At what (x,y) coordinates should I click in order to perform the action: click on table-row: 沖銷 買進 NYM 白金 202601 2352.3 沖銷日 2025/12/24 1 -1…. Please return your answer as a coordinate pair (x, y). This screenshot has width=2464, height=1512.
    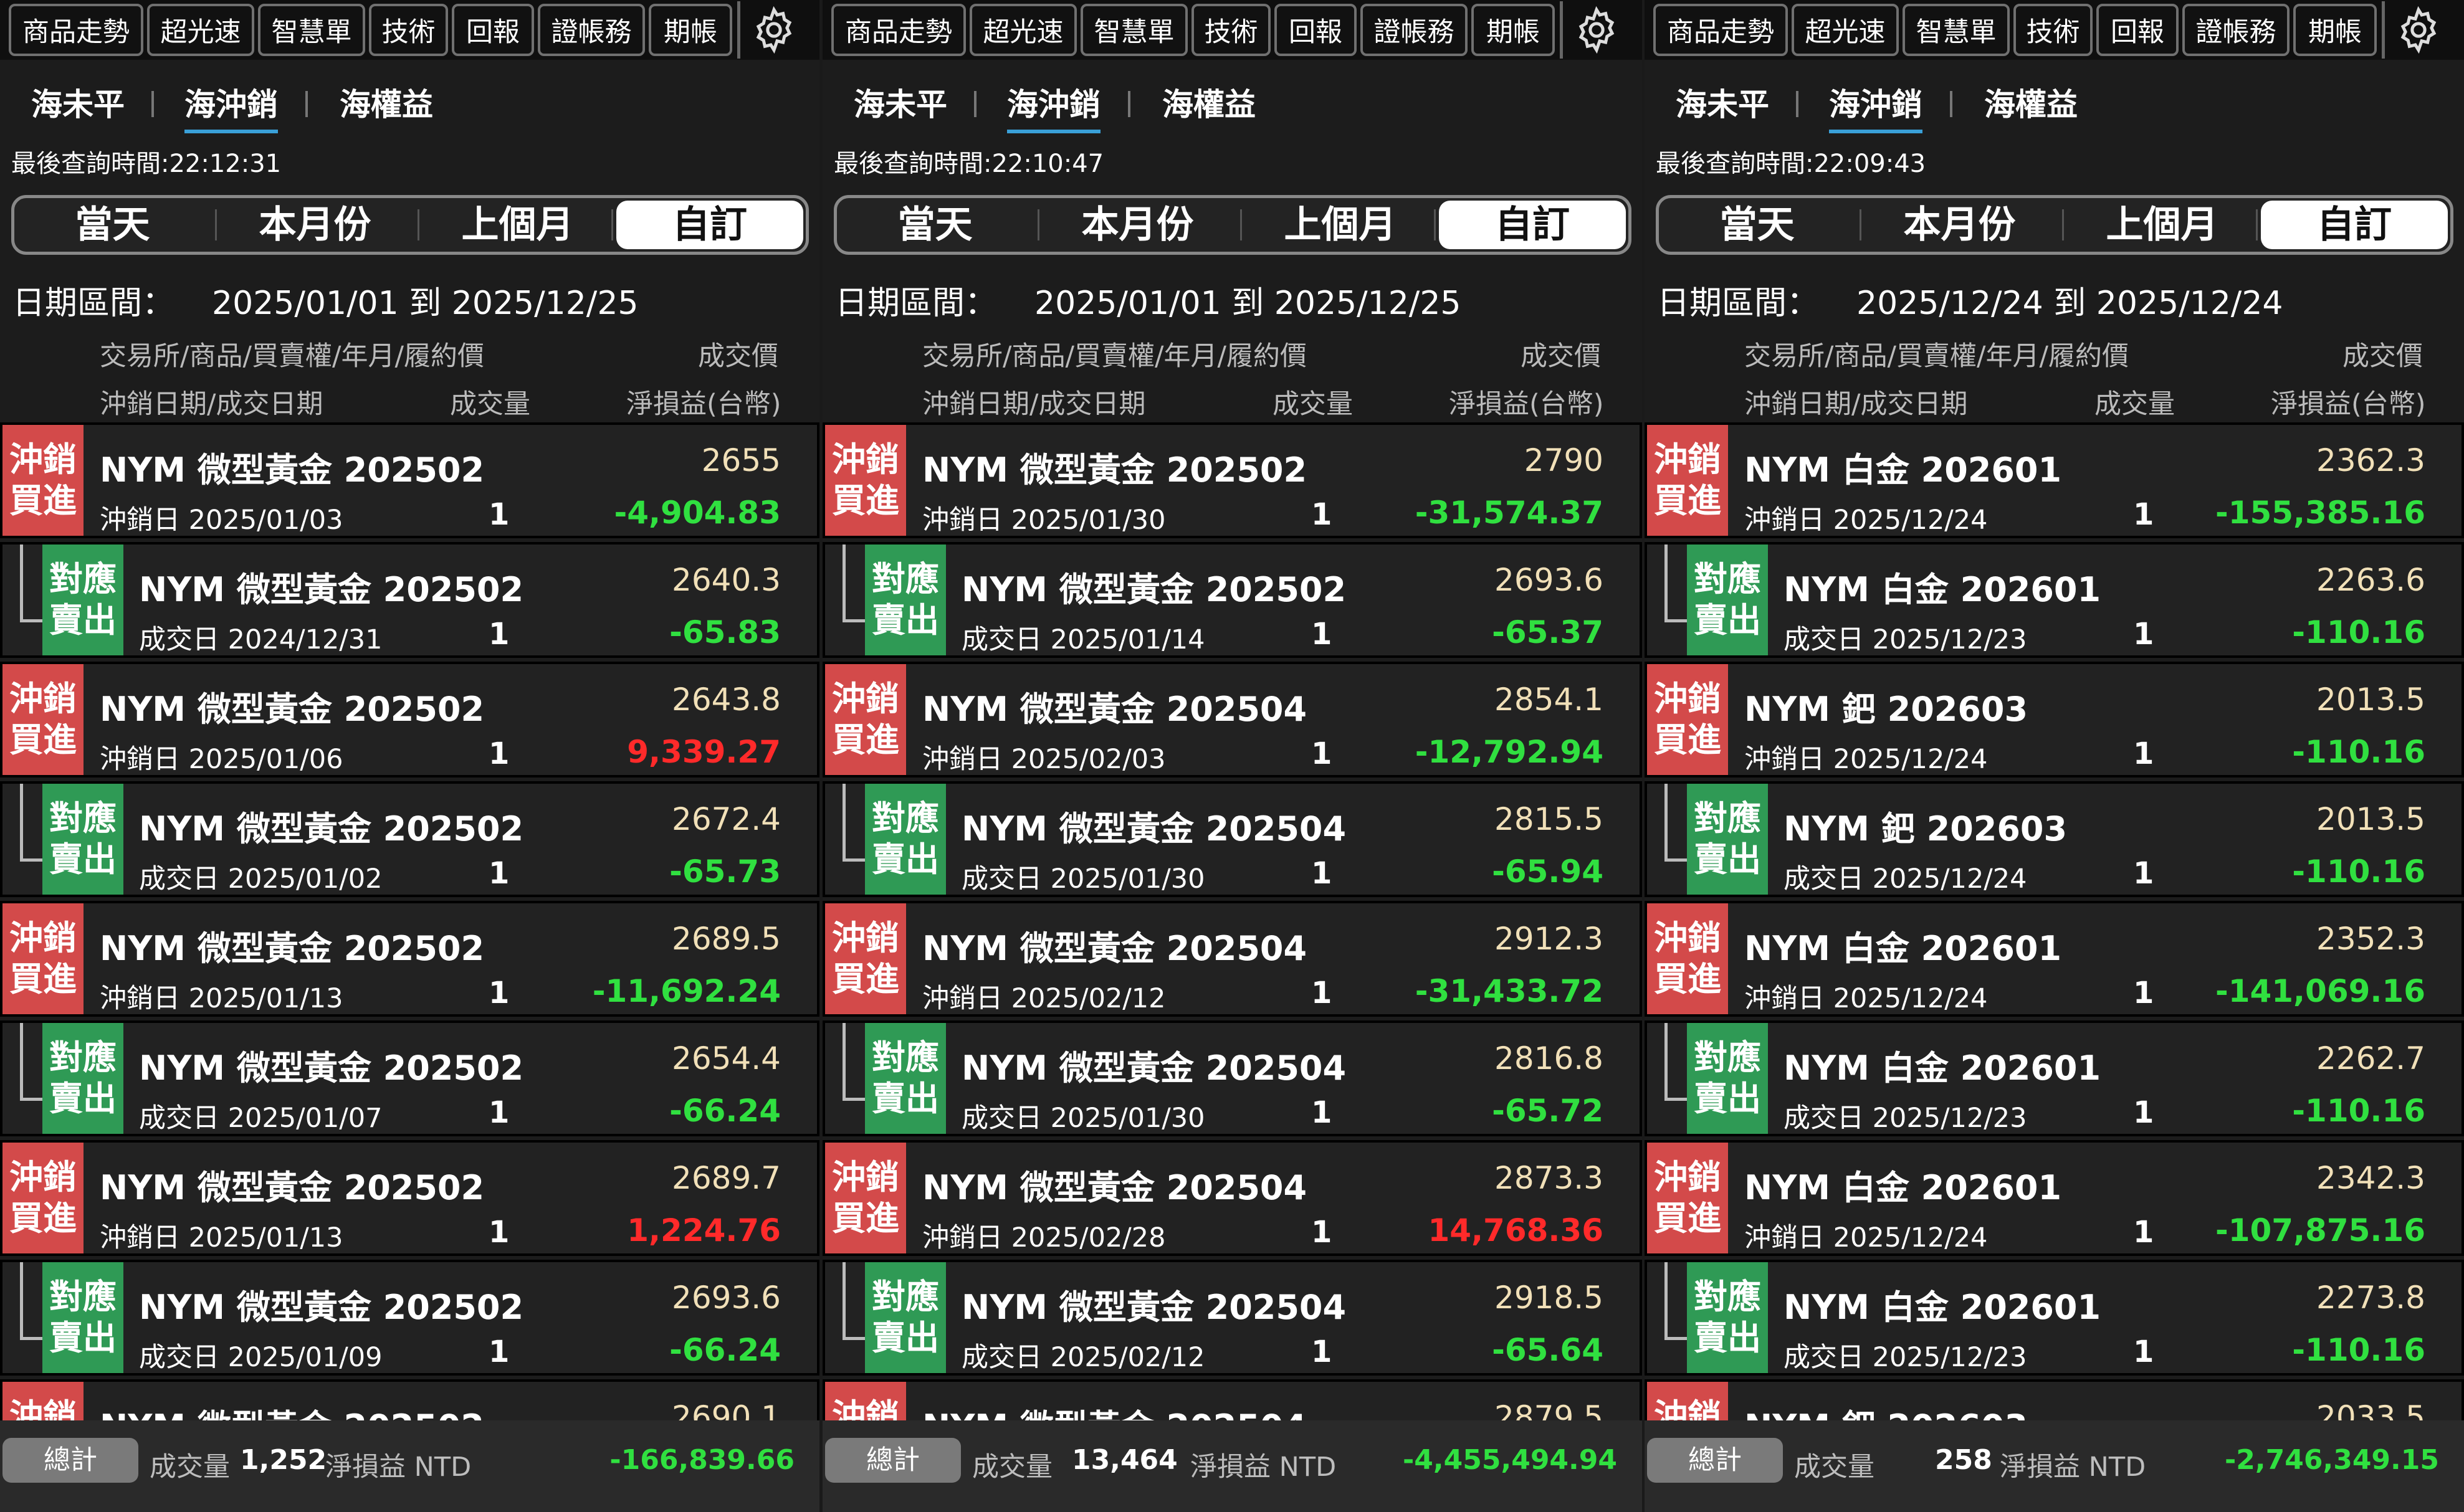
    Looking at the image, I should click on (2054, 959).